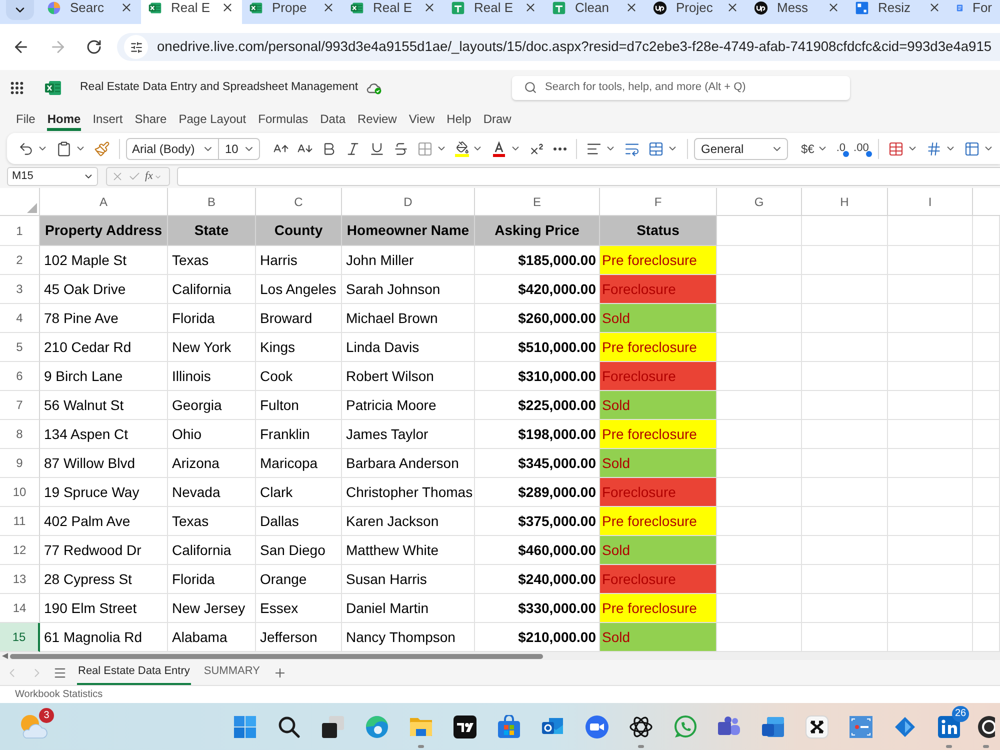 The image size is (1000, 750). Describe the element at coordinates (681, 88) in the screenshot. I see `search-field: Search for tools, help, and more (Alt + Q)` at that location.